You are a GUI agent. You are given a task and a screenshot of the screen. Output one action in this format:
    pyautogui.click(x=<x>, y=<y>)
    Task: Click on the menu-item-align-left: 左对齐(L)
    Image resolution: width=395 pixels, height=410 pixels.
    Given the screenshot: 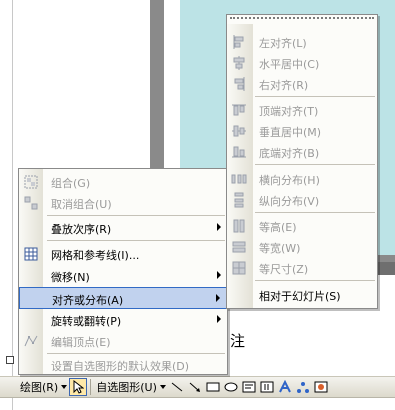 What is the action you would take?
    pyautogui.click(x=302, y=42)
    